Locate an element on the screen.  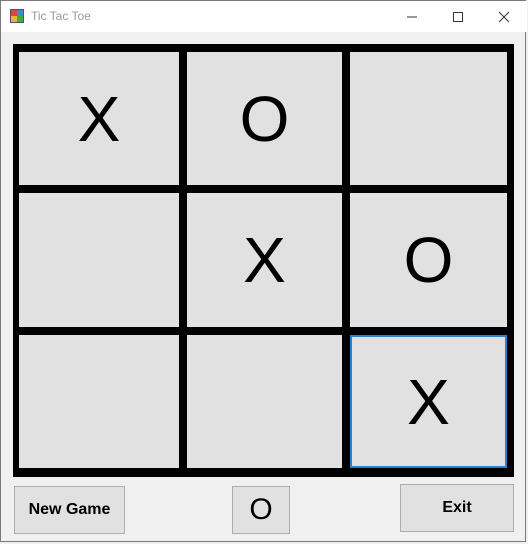
new-game-button: New Game is located at coordinates (69, 510).